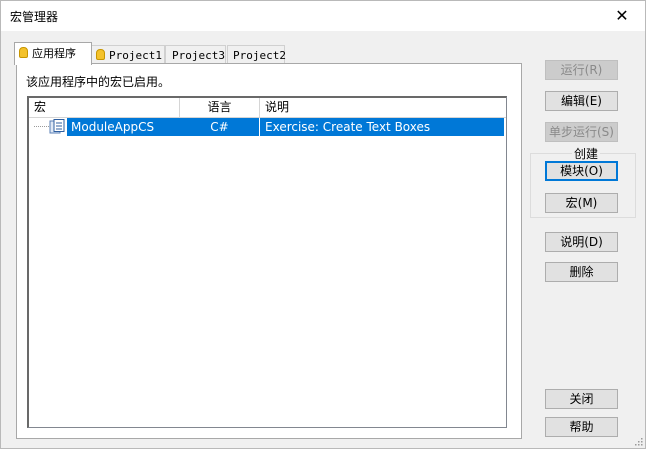  What do you see at coordinates (98, 82) in the screenshot?
I see `macros-enabled-text: 该应用程序中的宏已启用。` at bounding box center [98, 82].